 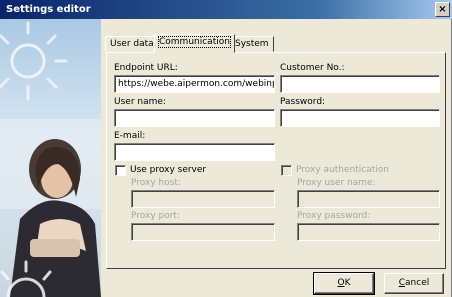 I want to click on proxy-host-input, so click(x=203, y=199).